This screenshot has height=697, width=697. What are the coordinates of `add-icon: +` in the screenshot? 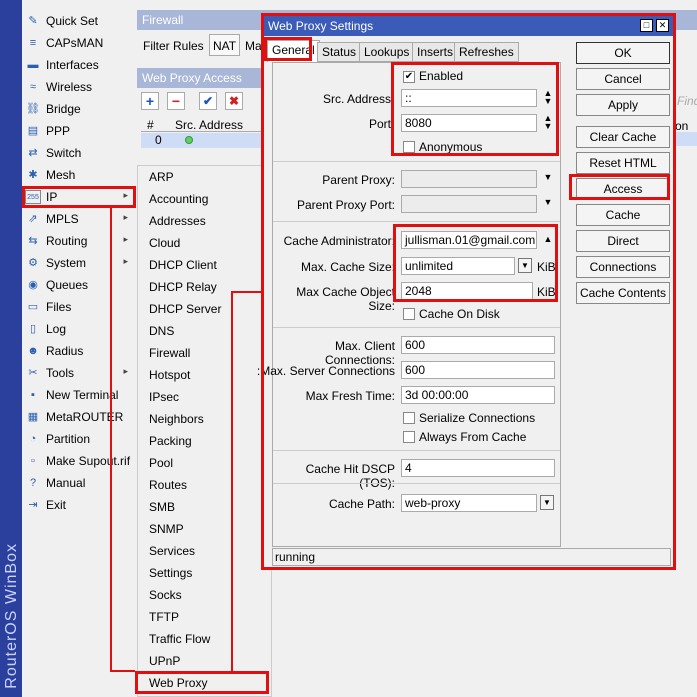 It's located at (150, 101).